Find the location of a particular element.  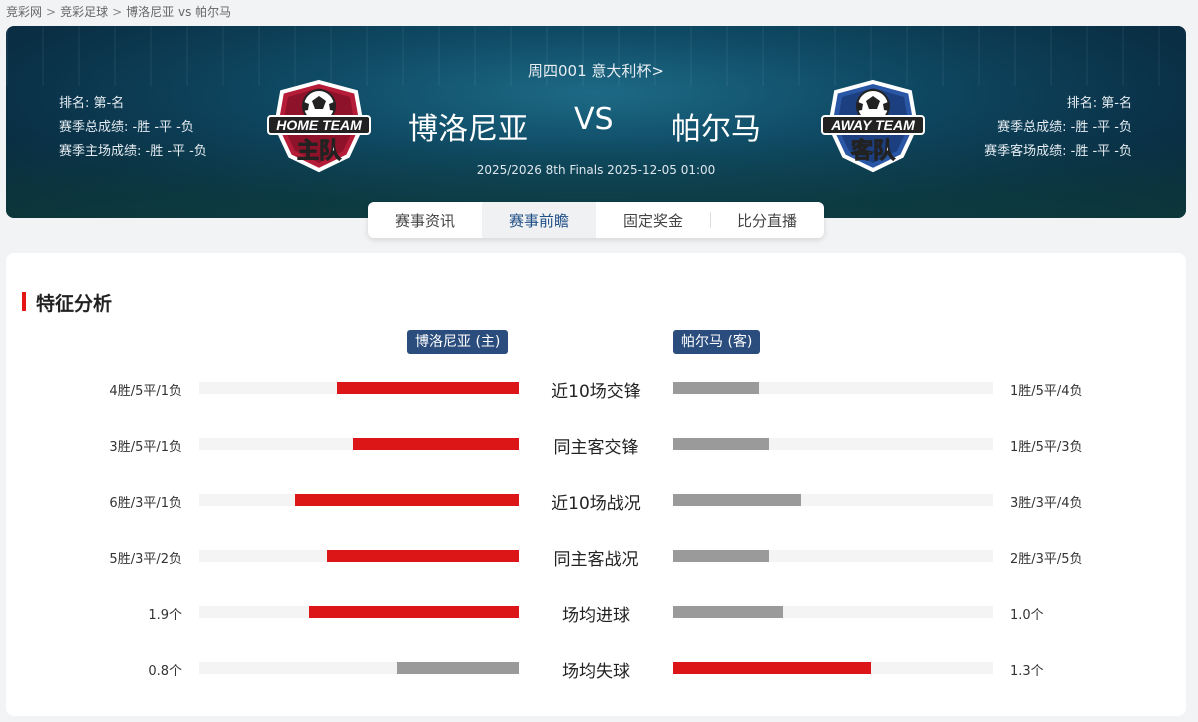

breadcrumb: 竞彩网 > 竞彩足球 > 博洛尼亚 vs 帕尔马 is located at coordinates (118, 11).